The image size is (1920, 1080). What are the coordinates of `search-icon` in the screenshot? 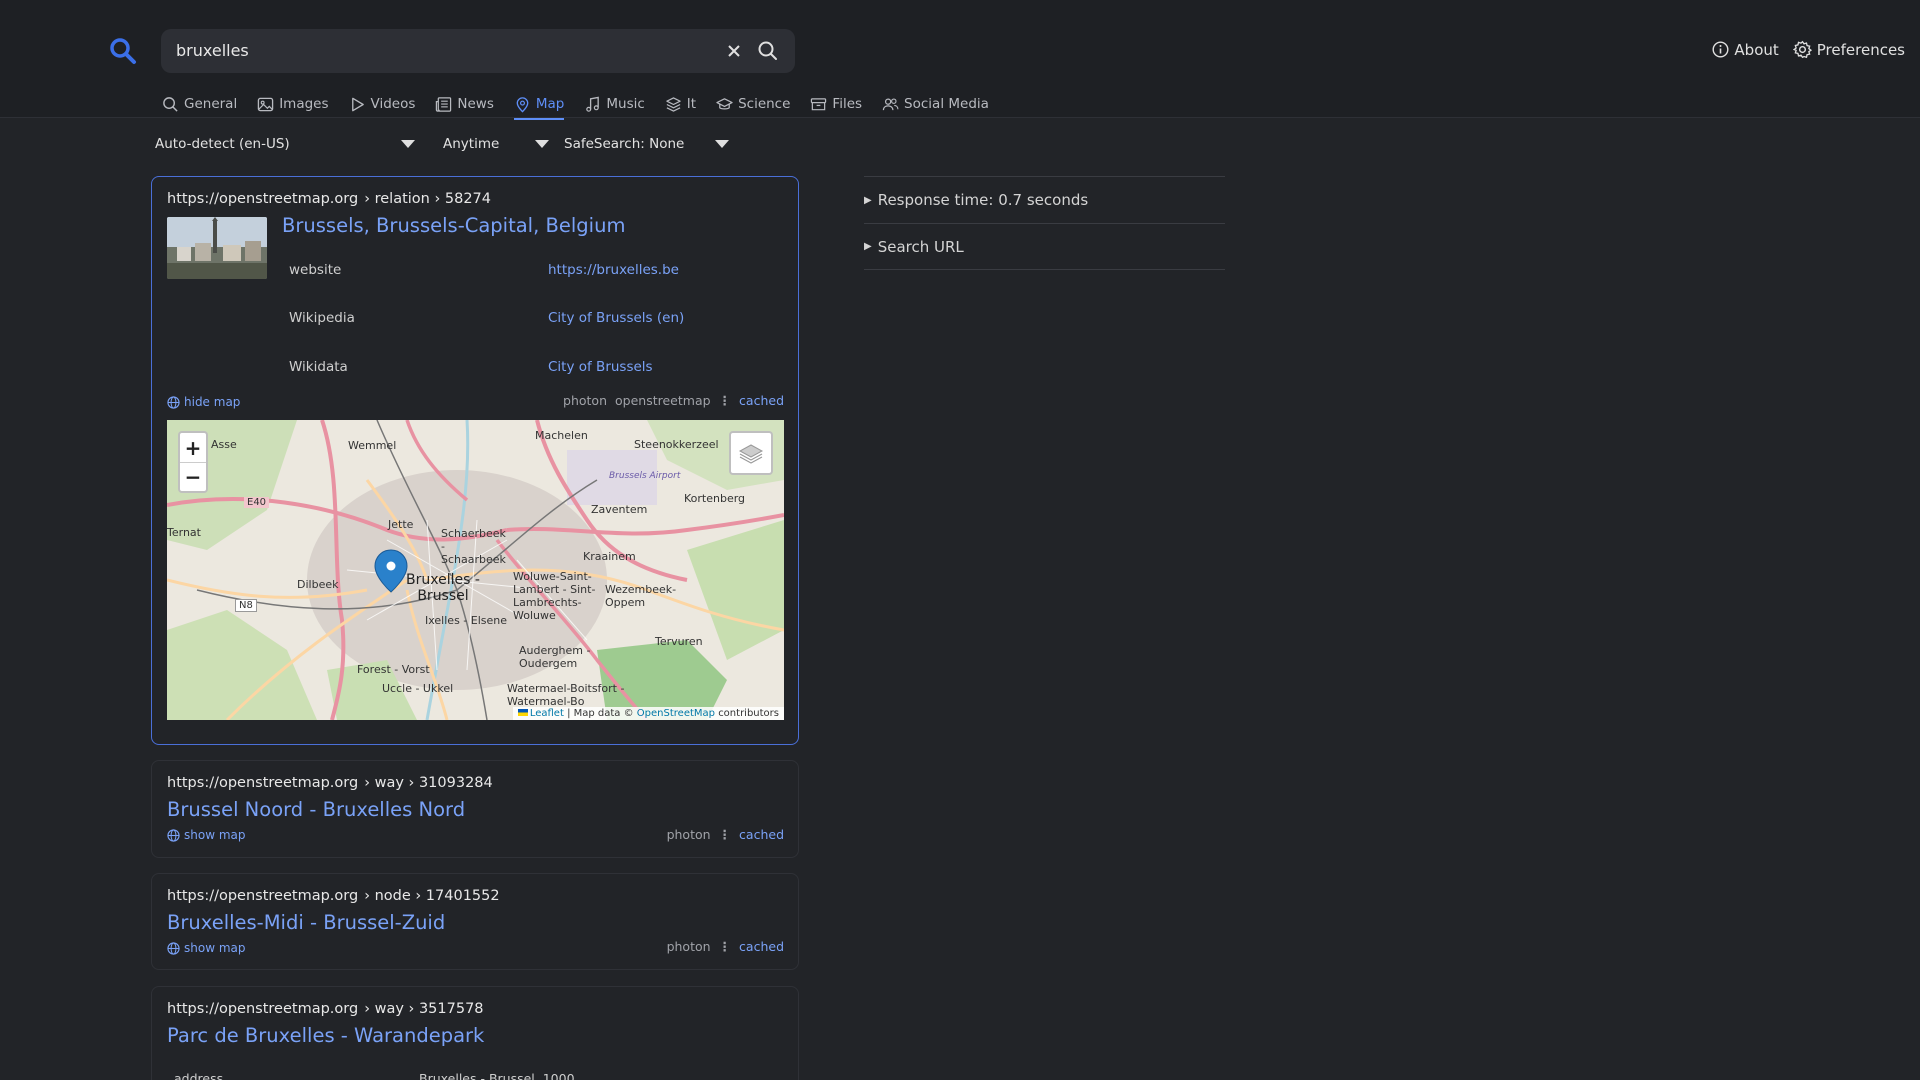 It's located at (170, 104).